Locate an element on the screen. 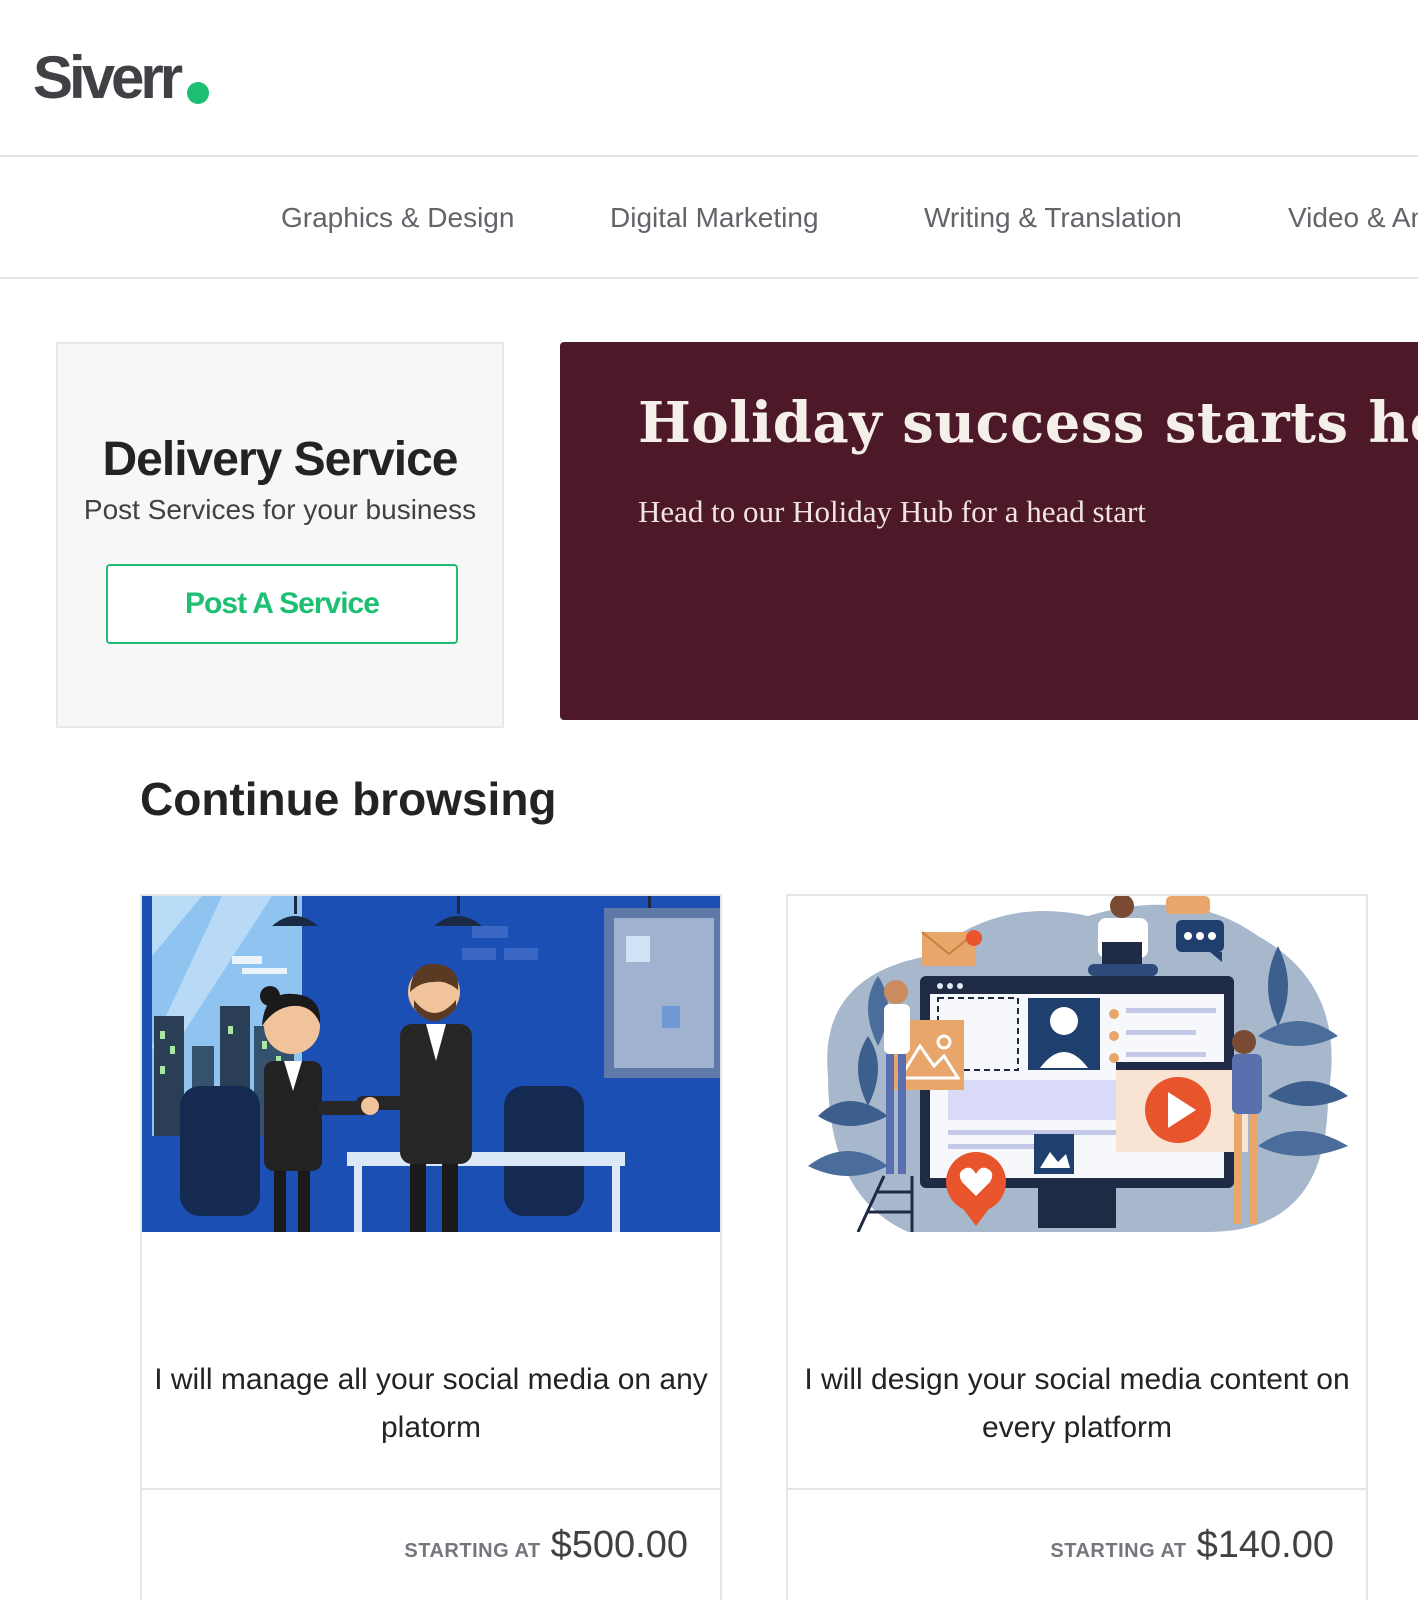 The width and height of the screenshot is (1418, 1600). price-value: $500.00 is located at coordinates (619, 1545).